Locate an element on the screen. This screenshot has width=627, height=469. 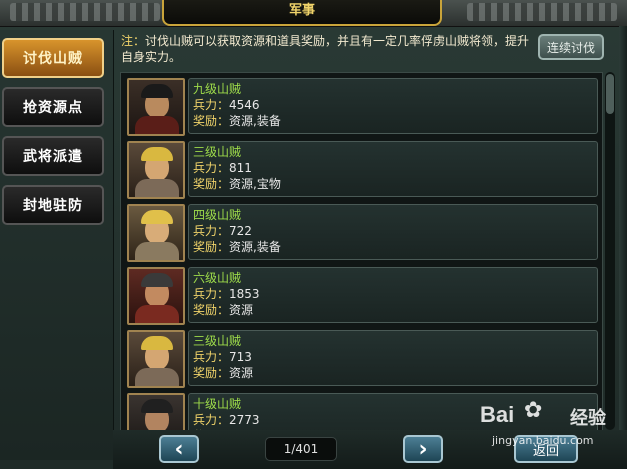
sidebar-item-dispatch-generals: 武将派遣 is located at coordinates (53, 156).